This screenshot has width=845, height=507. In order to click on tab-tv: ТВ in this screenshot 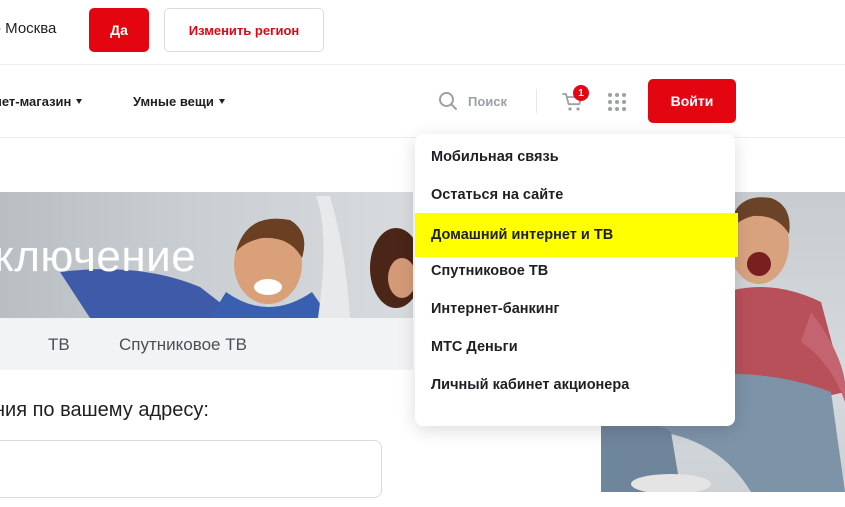, I will do `click(59, 345)`.